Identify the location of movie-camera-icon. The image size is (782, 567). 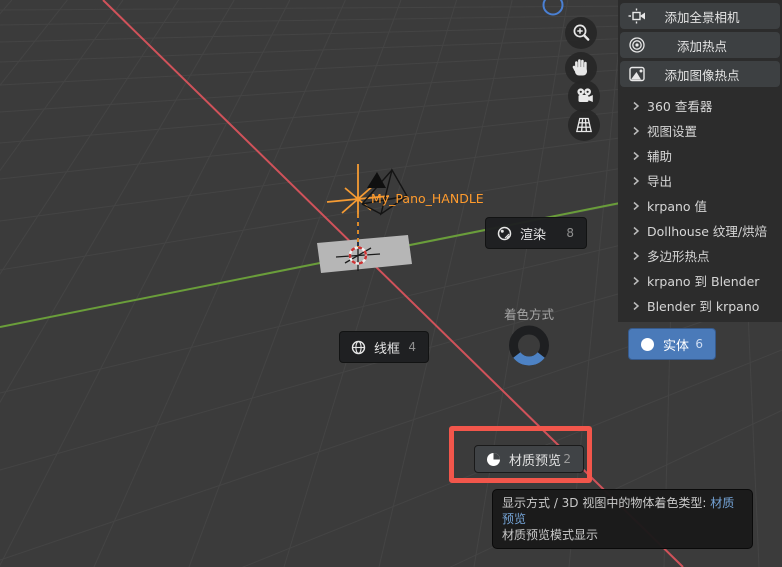
(585, 95).